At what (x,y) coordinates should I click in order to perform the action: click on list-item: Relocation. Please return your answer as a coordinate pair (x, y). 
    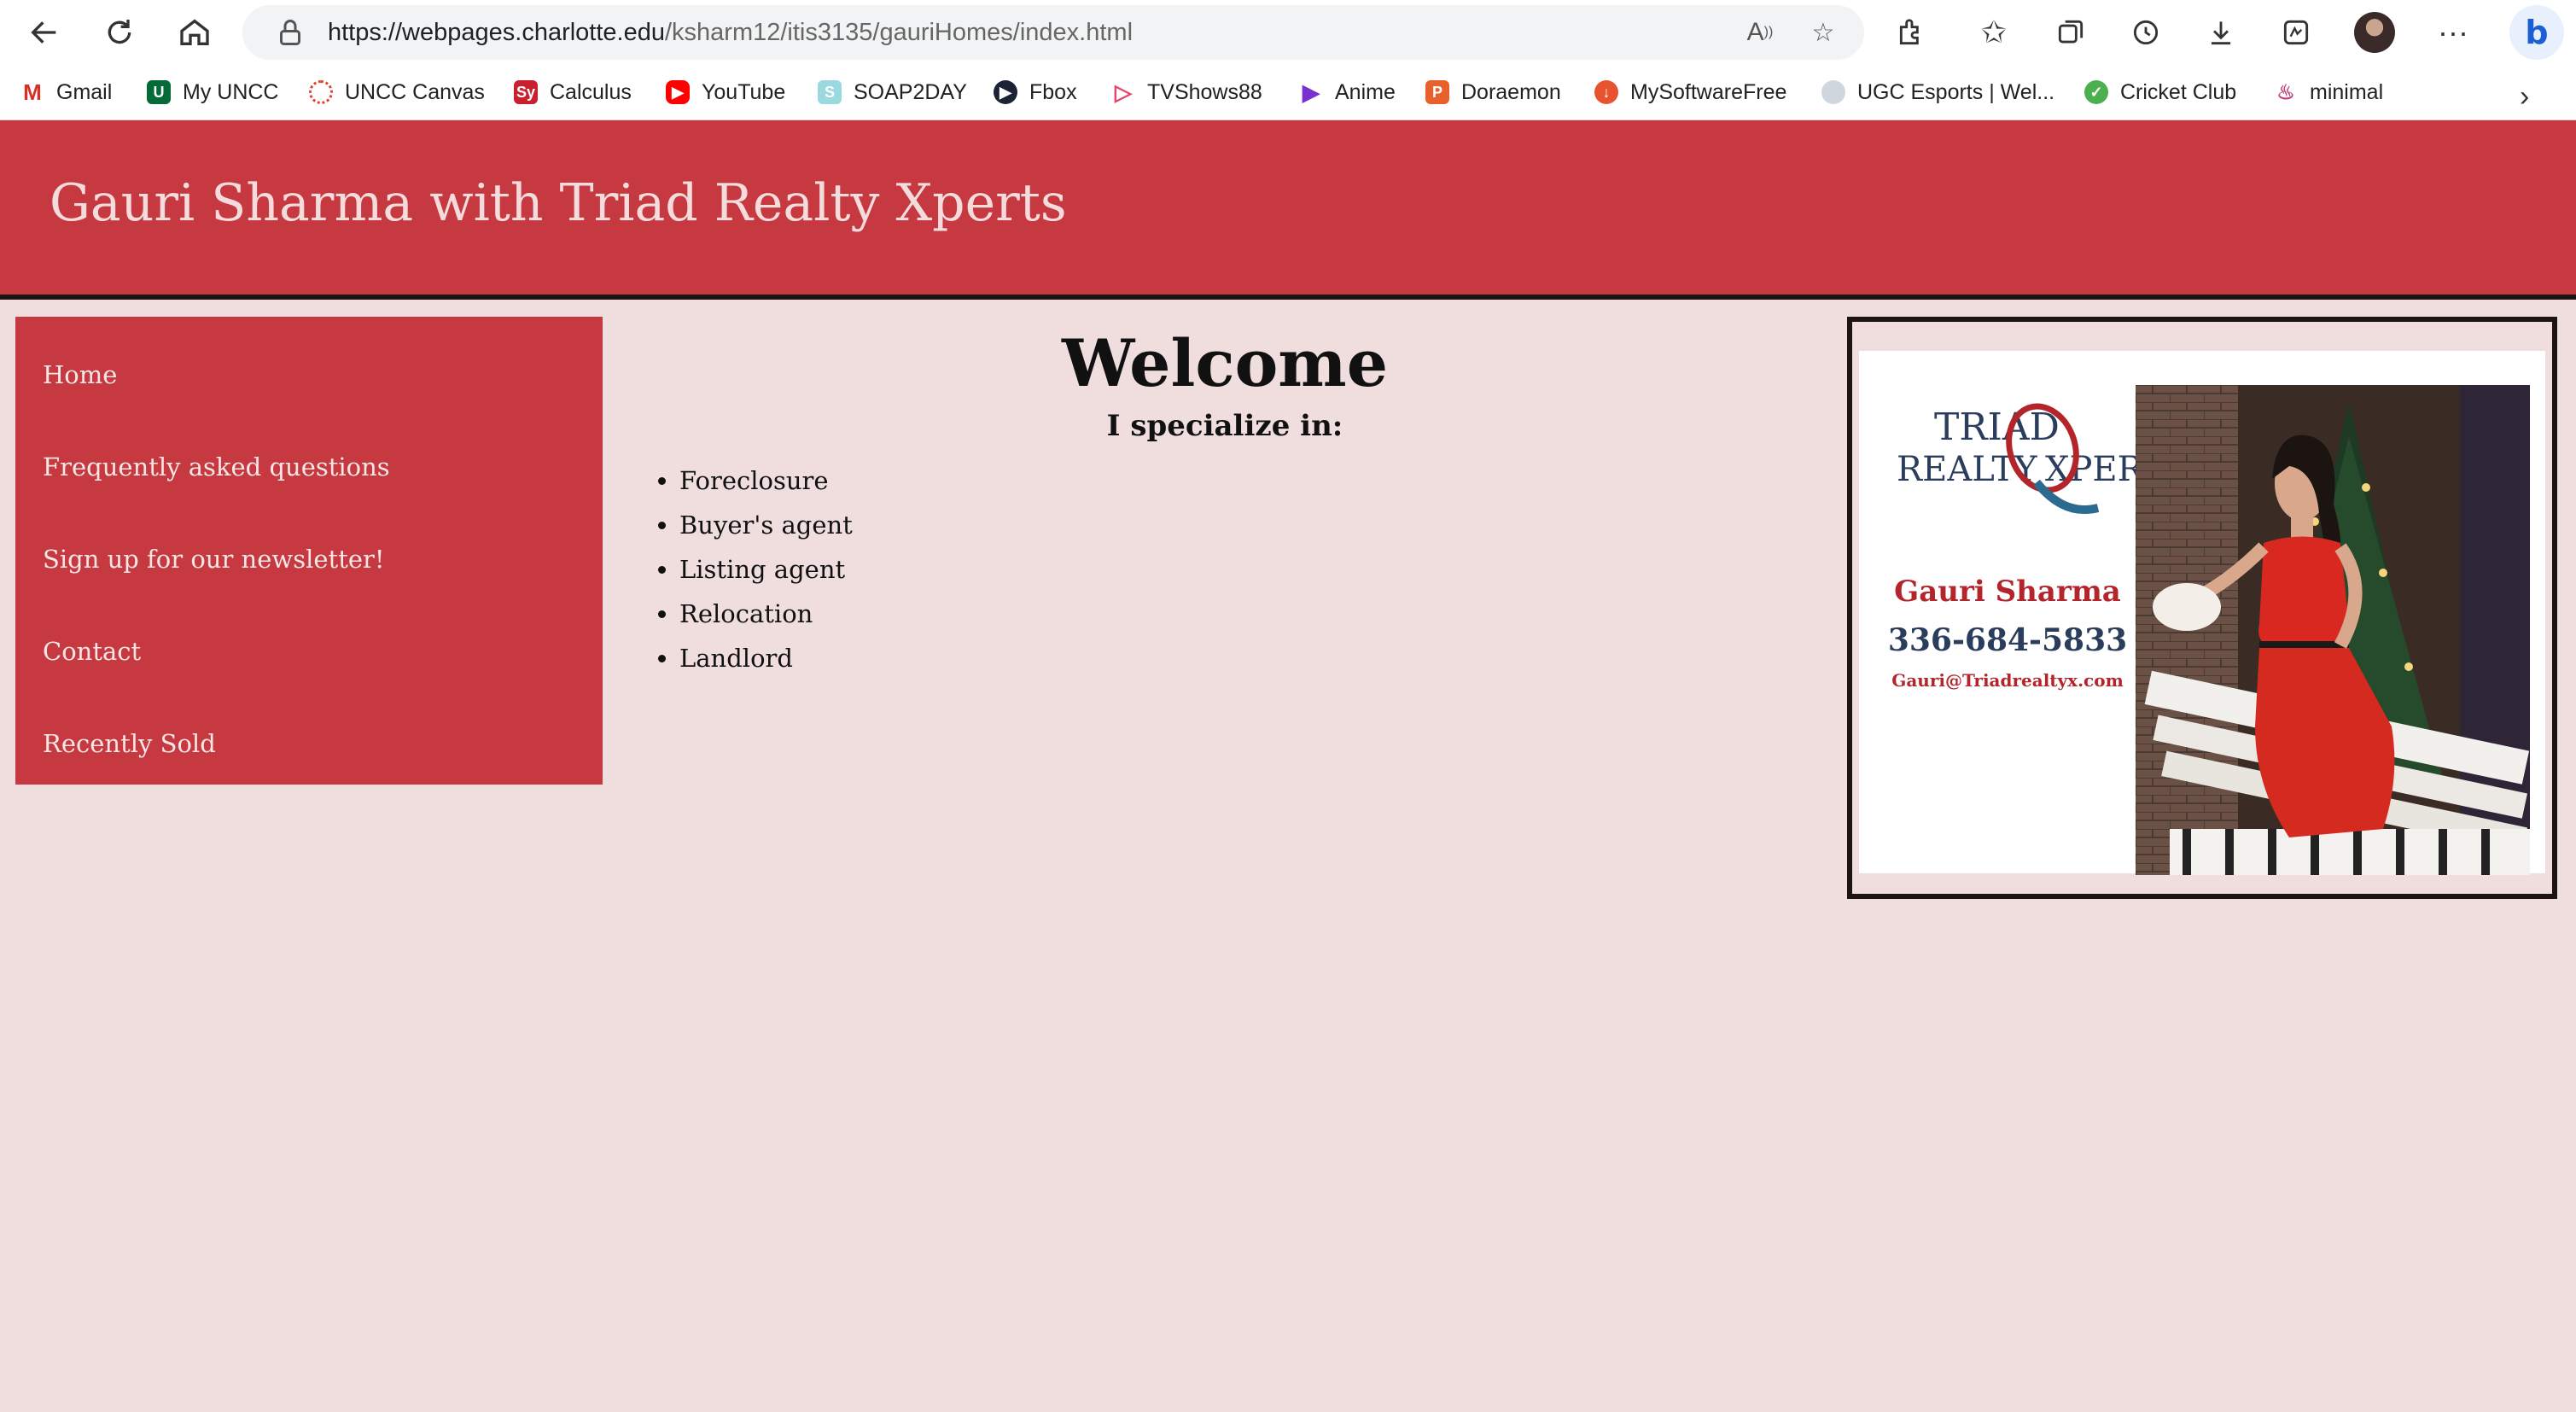
    Looking at the image, I should click on (766, 614).